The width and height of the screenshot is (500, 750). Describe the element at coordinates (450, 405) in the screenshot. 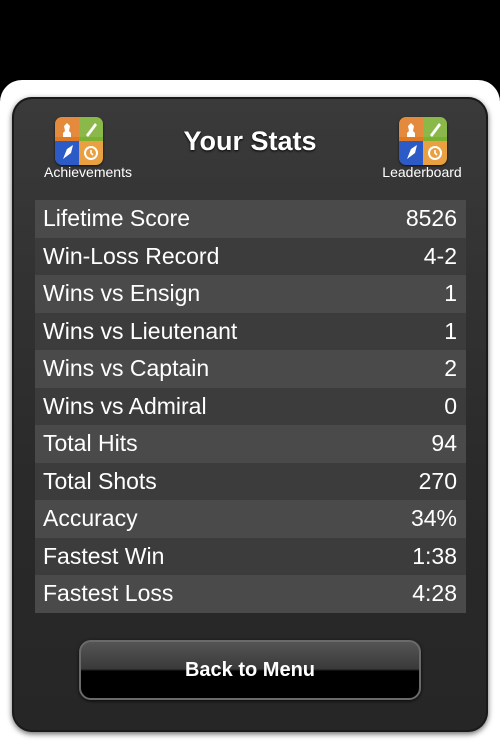

I see `stat-value: 0` at that location.